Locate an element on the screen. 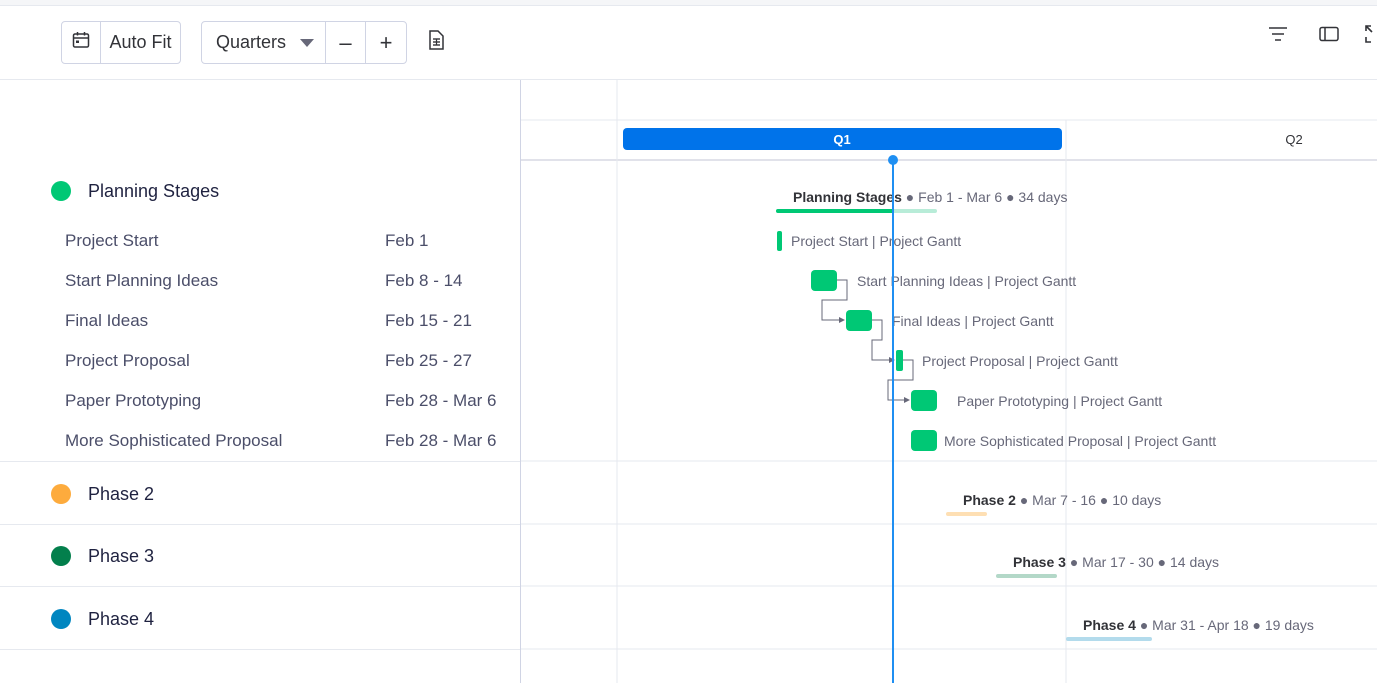 Image resolution: width=1377 pixels, height=683 pixels. filter-button is located at coordinates (1278, 36).